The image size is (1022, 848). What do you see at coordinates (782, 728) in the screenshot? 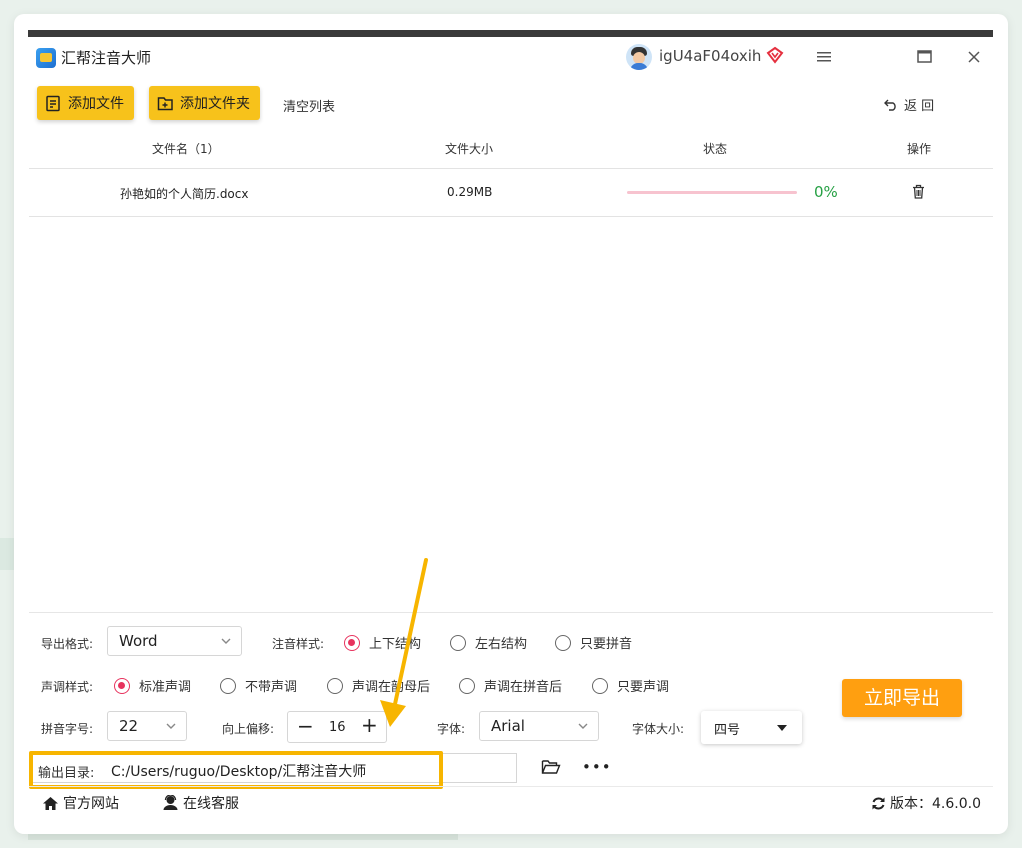
I see `dropdown-triangle-icon` at bounding box center [782, 728].